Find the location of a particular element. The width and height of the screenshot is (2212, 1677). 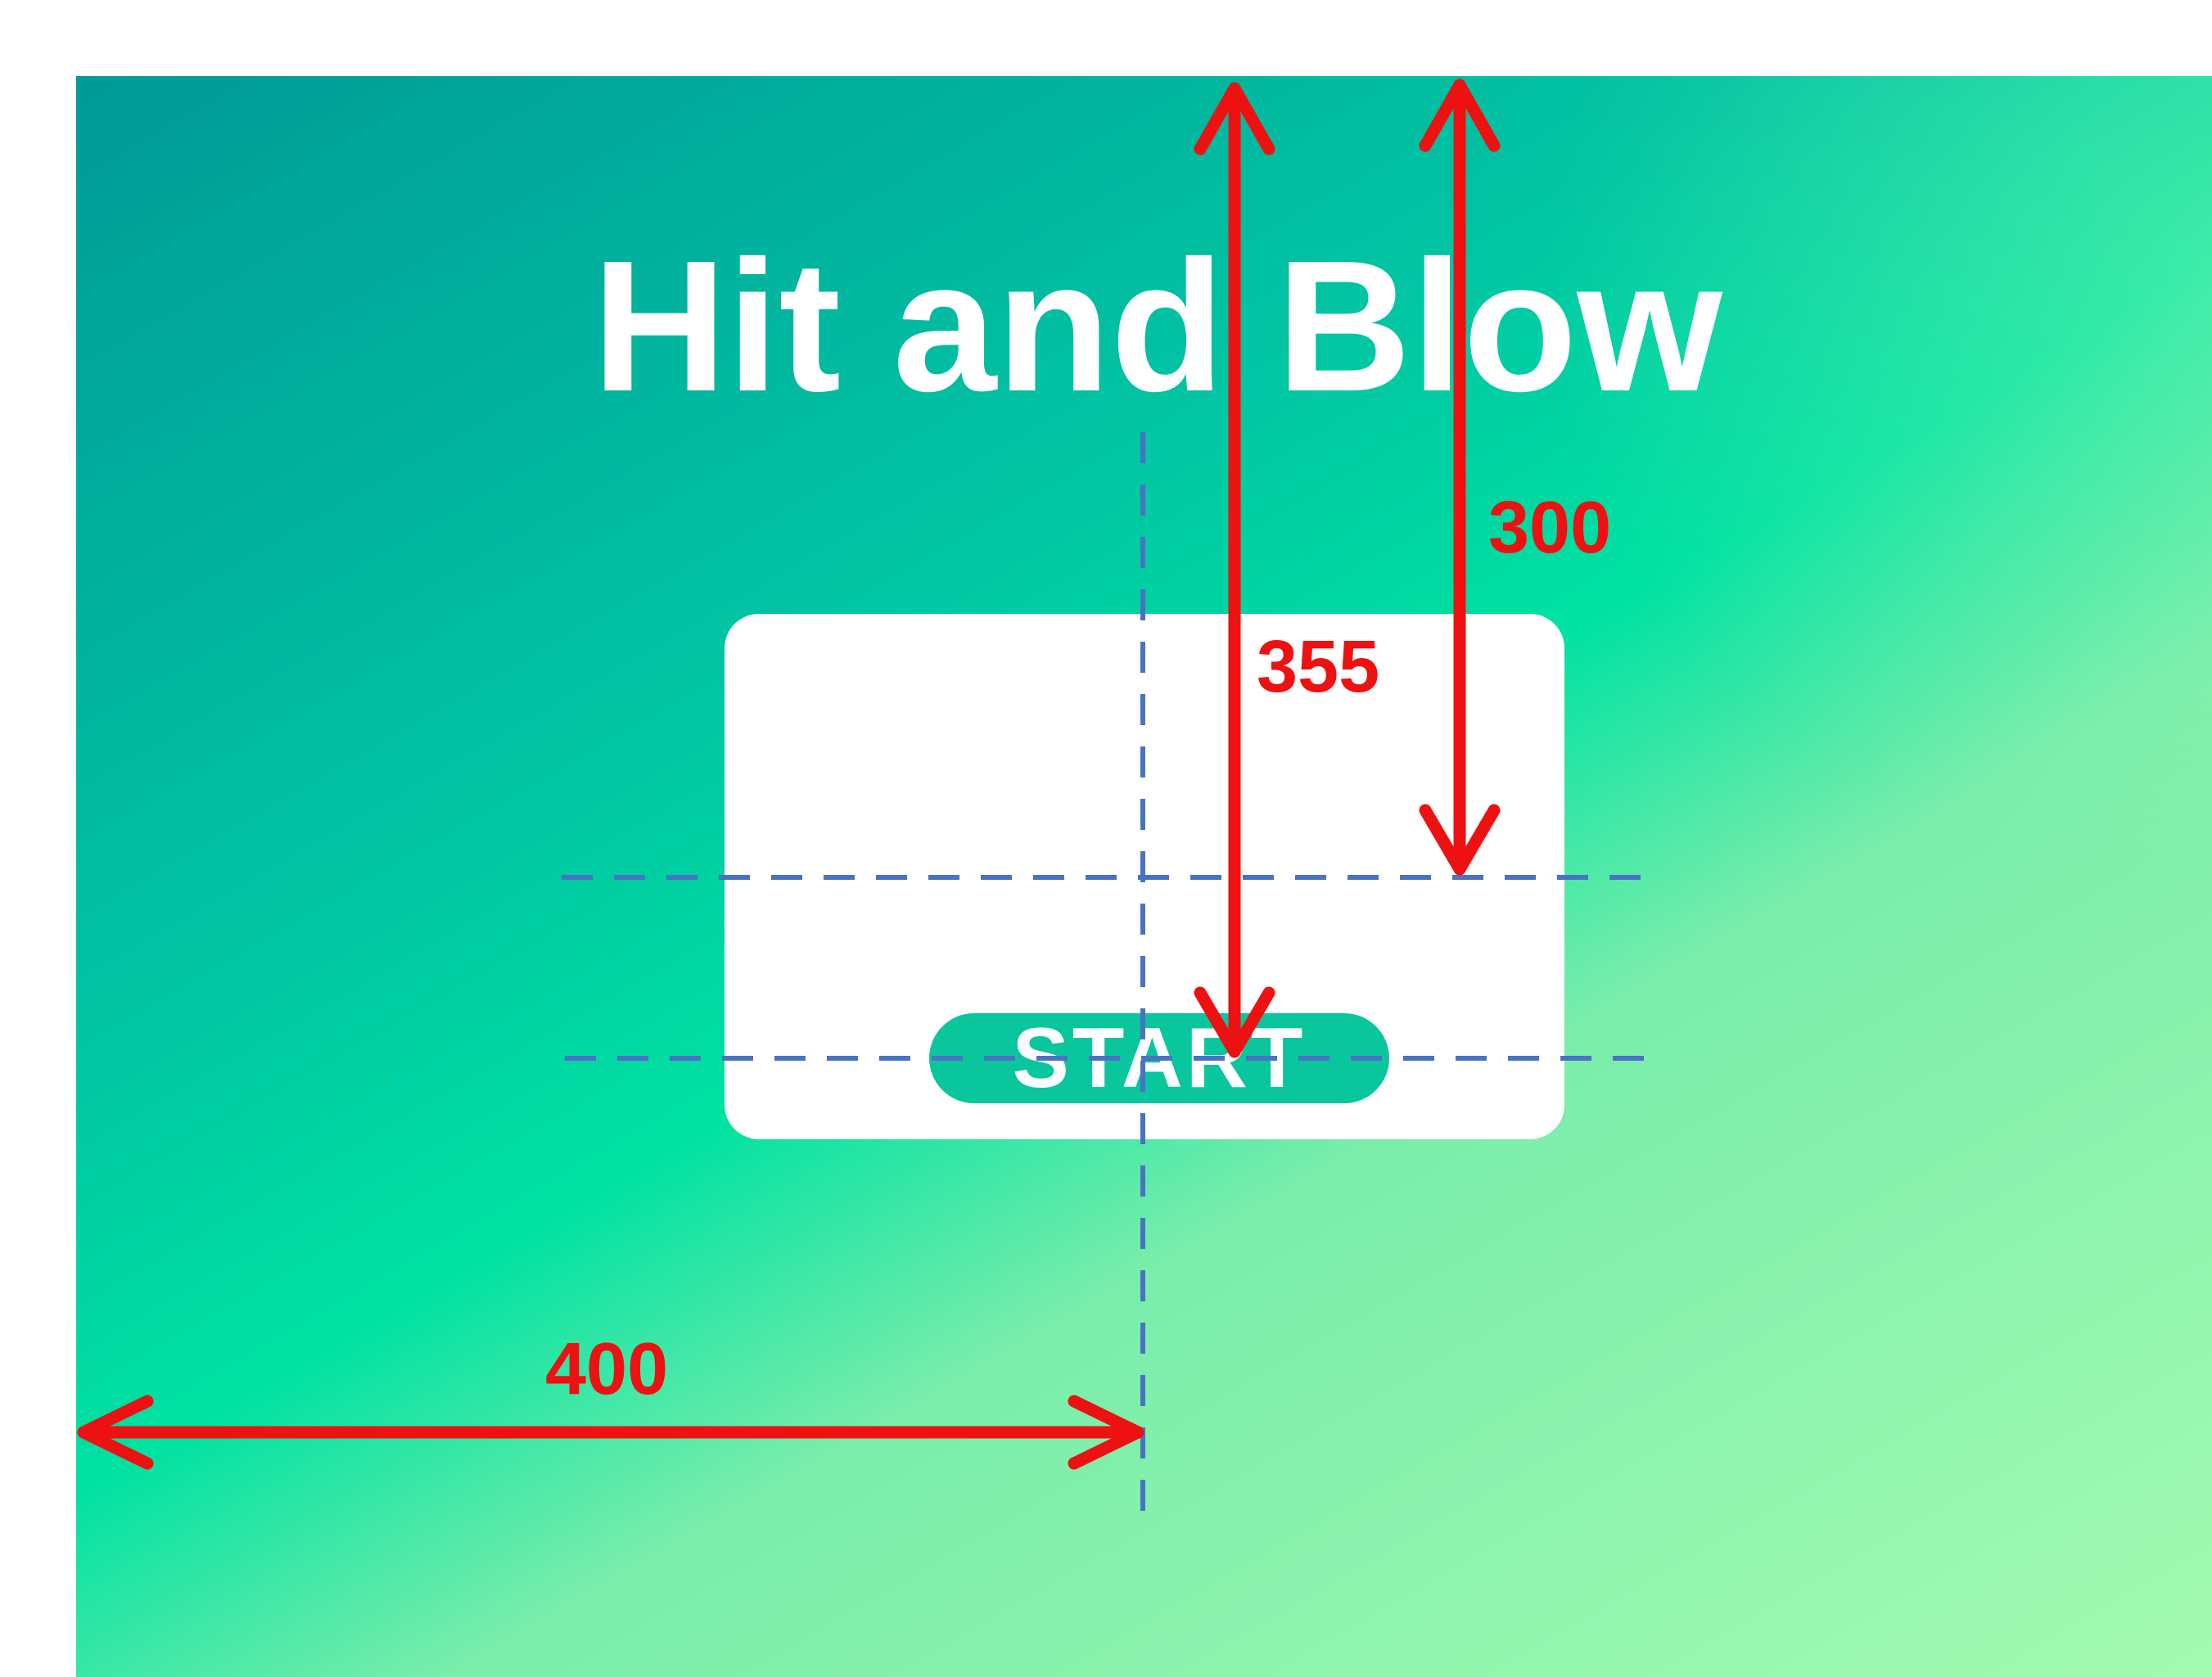

label-300: 300 is located at coordinates (1549, 528).